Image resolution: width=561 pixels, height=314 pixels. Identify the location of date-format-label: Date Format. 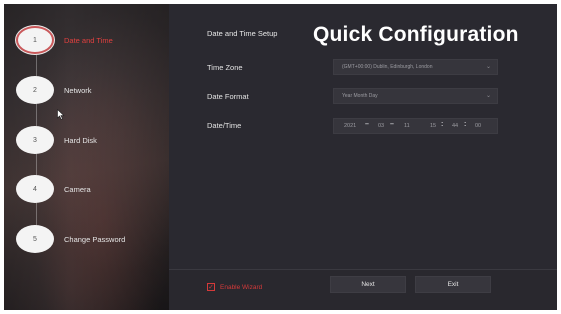
(228, 96).